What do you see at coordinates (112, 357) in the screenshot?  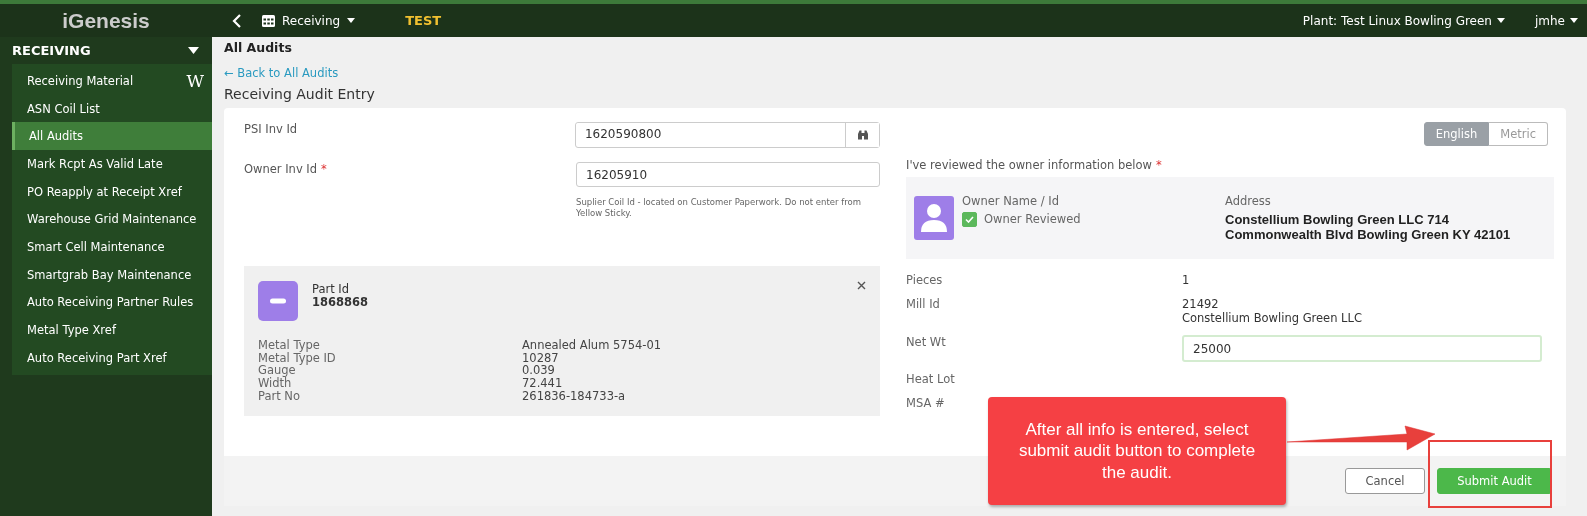 I see `sidebar-item: Auto Receiving Part Xref` at bounding box center [112, 357].